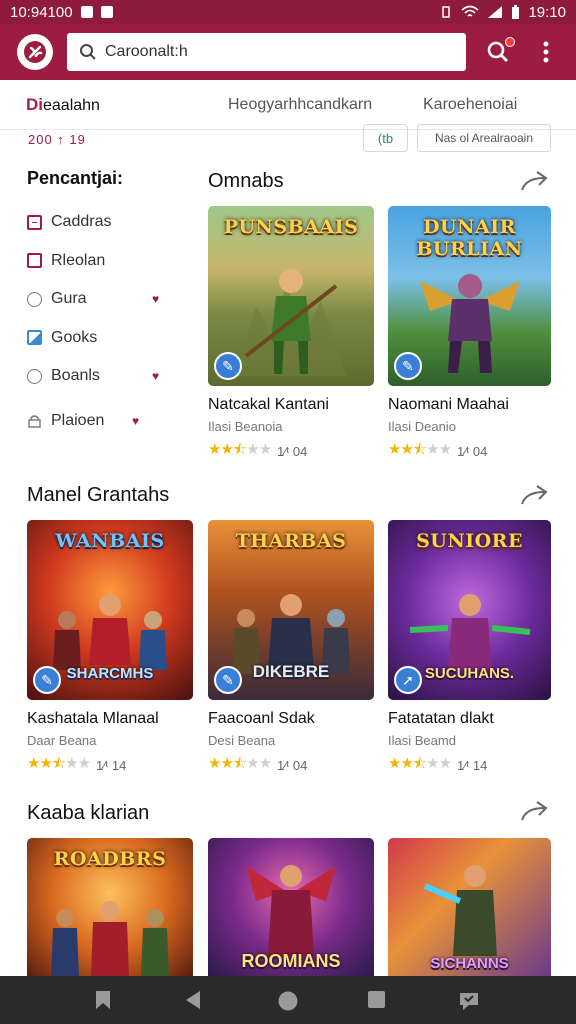  I want to click on rating-text: 1⁄ᵗ 04, so click(292, 765).